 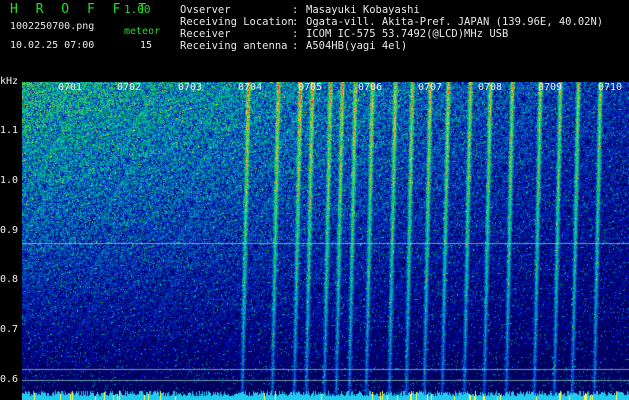 I want to click on meteor-label: meteor, so click(x=142, y=31).